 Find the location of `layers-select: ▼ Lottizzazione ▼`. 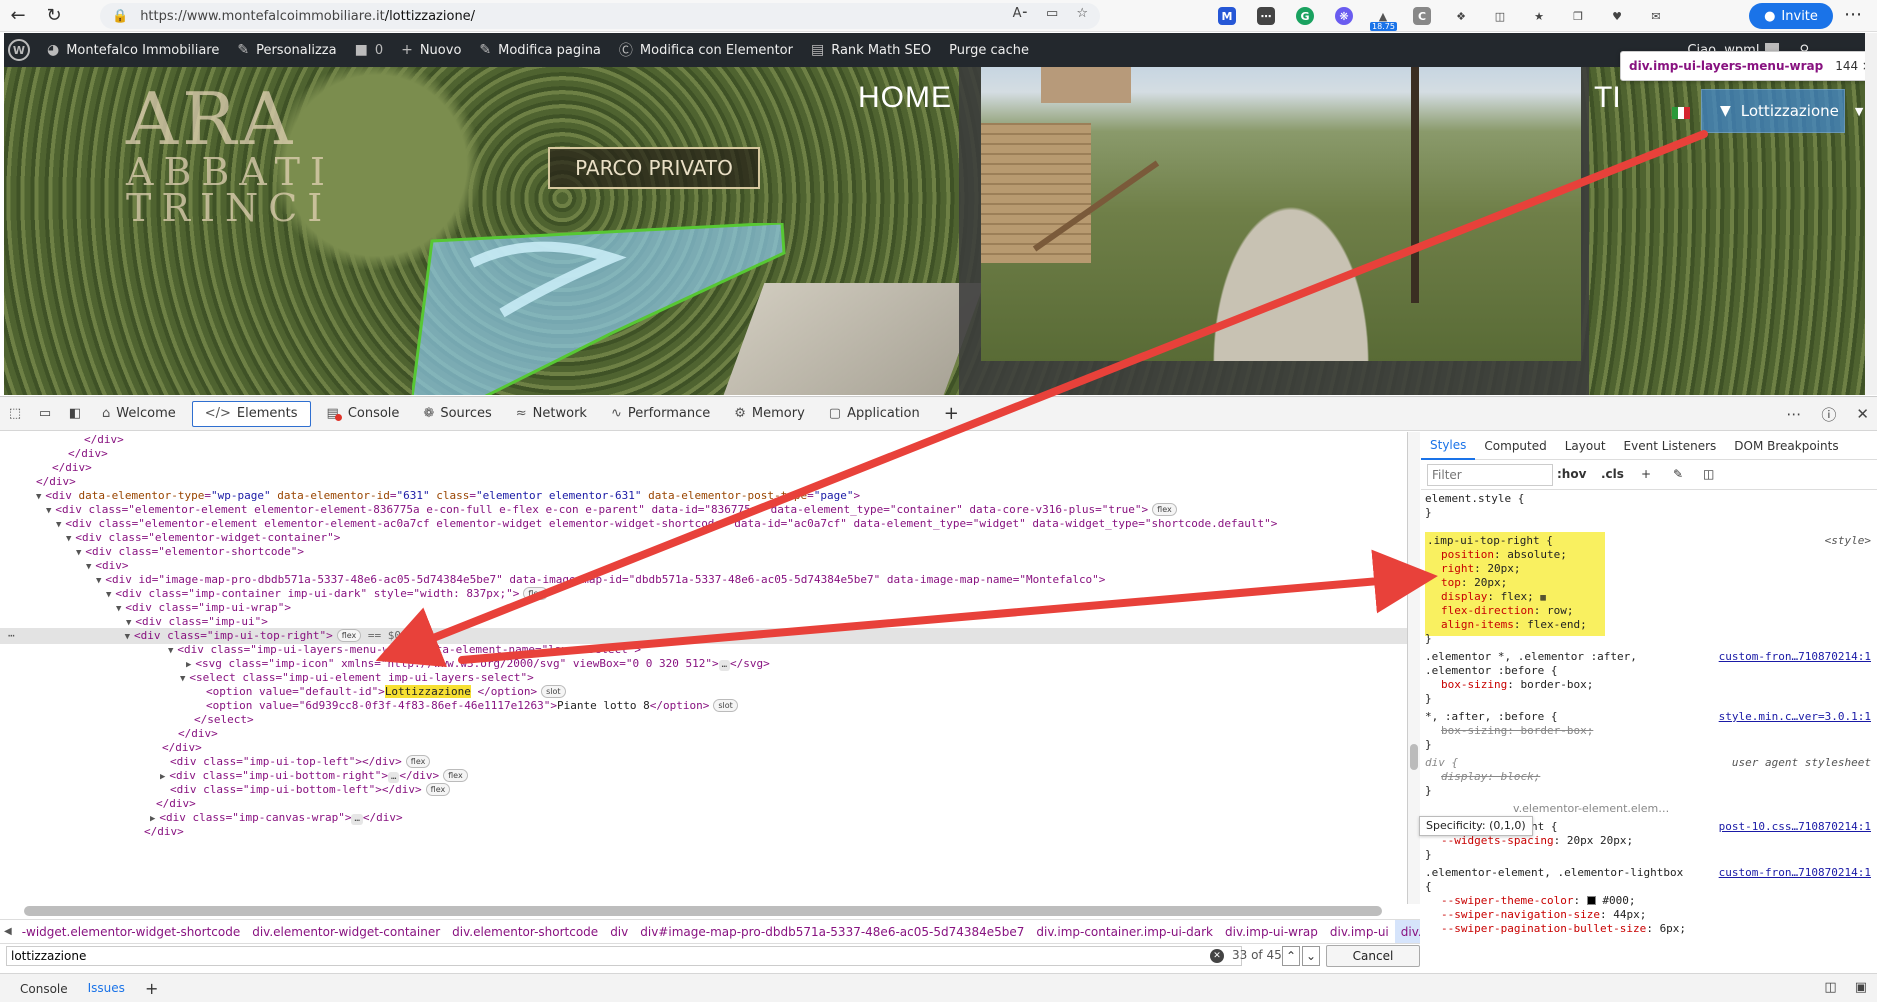

layers-select: ▼ Lottizzazione ▼ is located at coordinates (1782, 111).